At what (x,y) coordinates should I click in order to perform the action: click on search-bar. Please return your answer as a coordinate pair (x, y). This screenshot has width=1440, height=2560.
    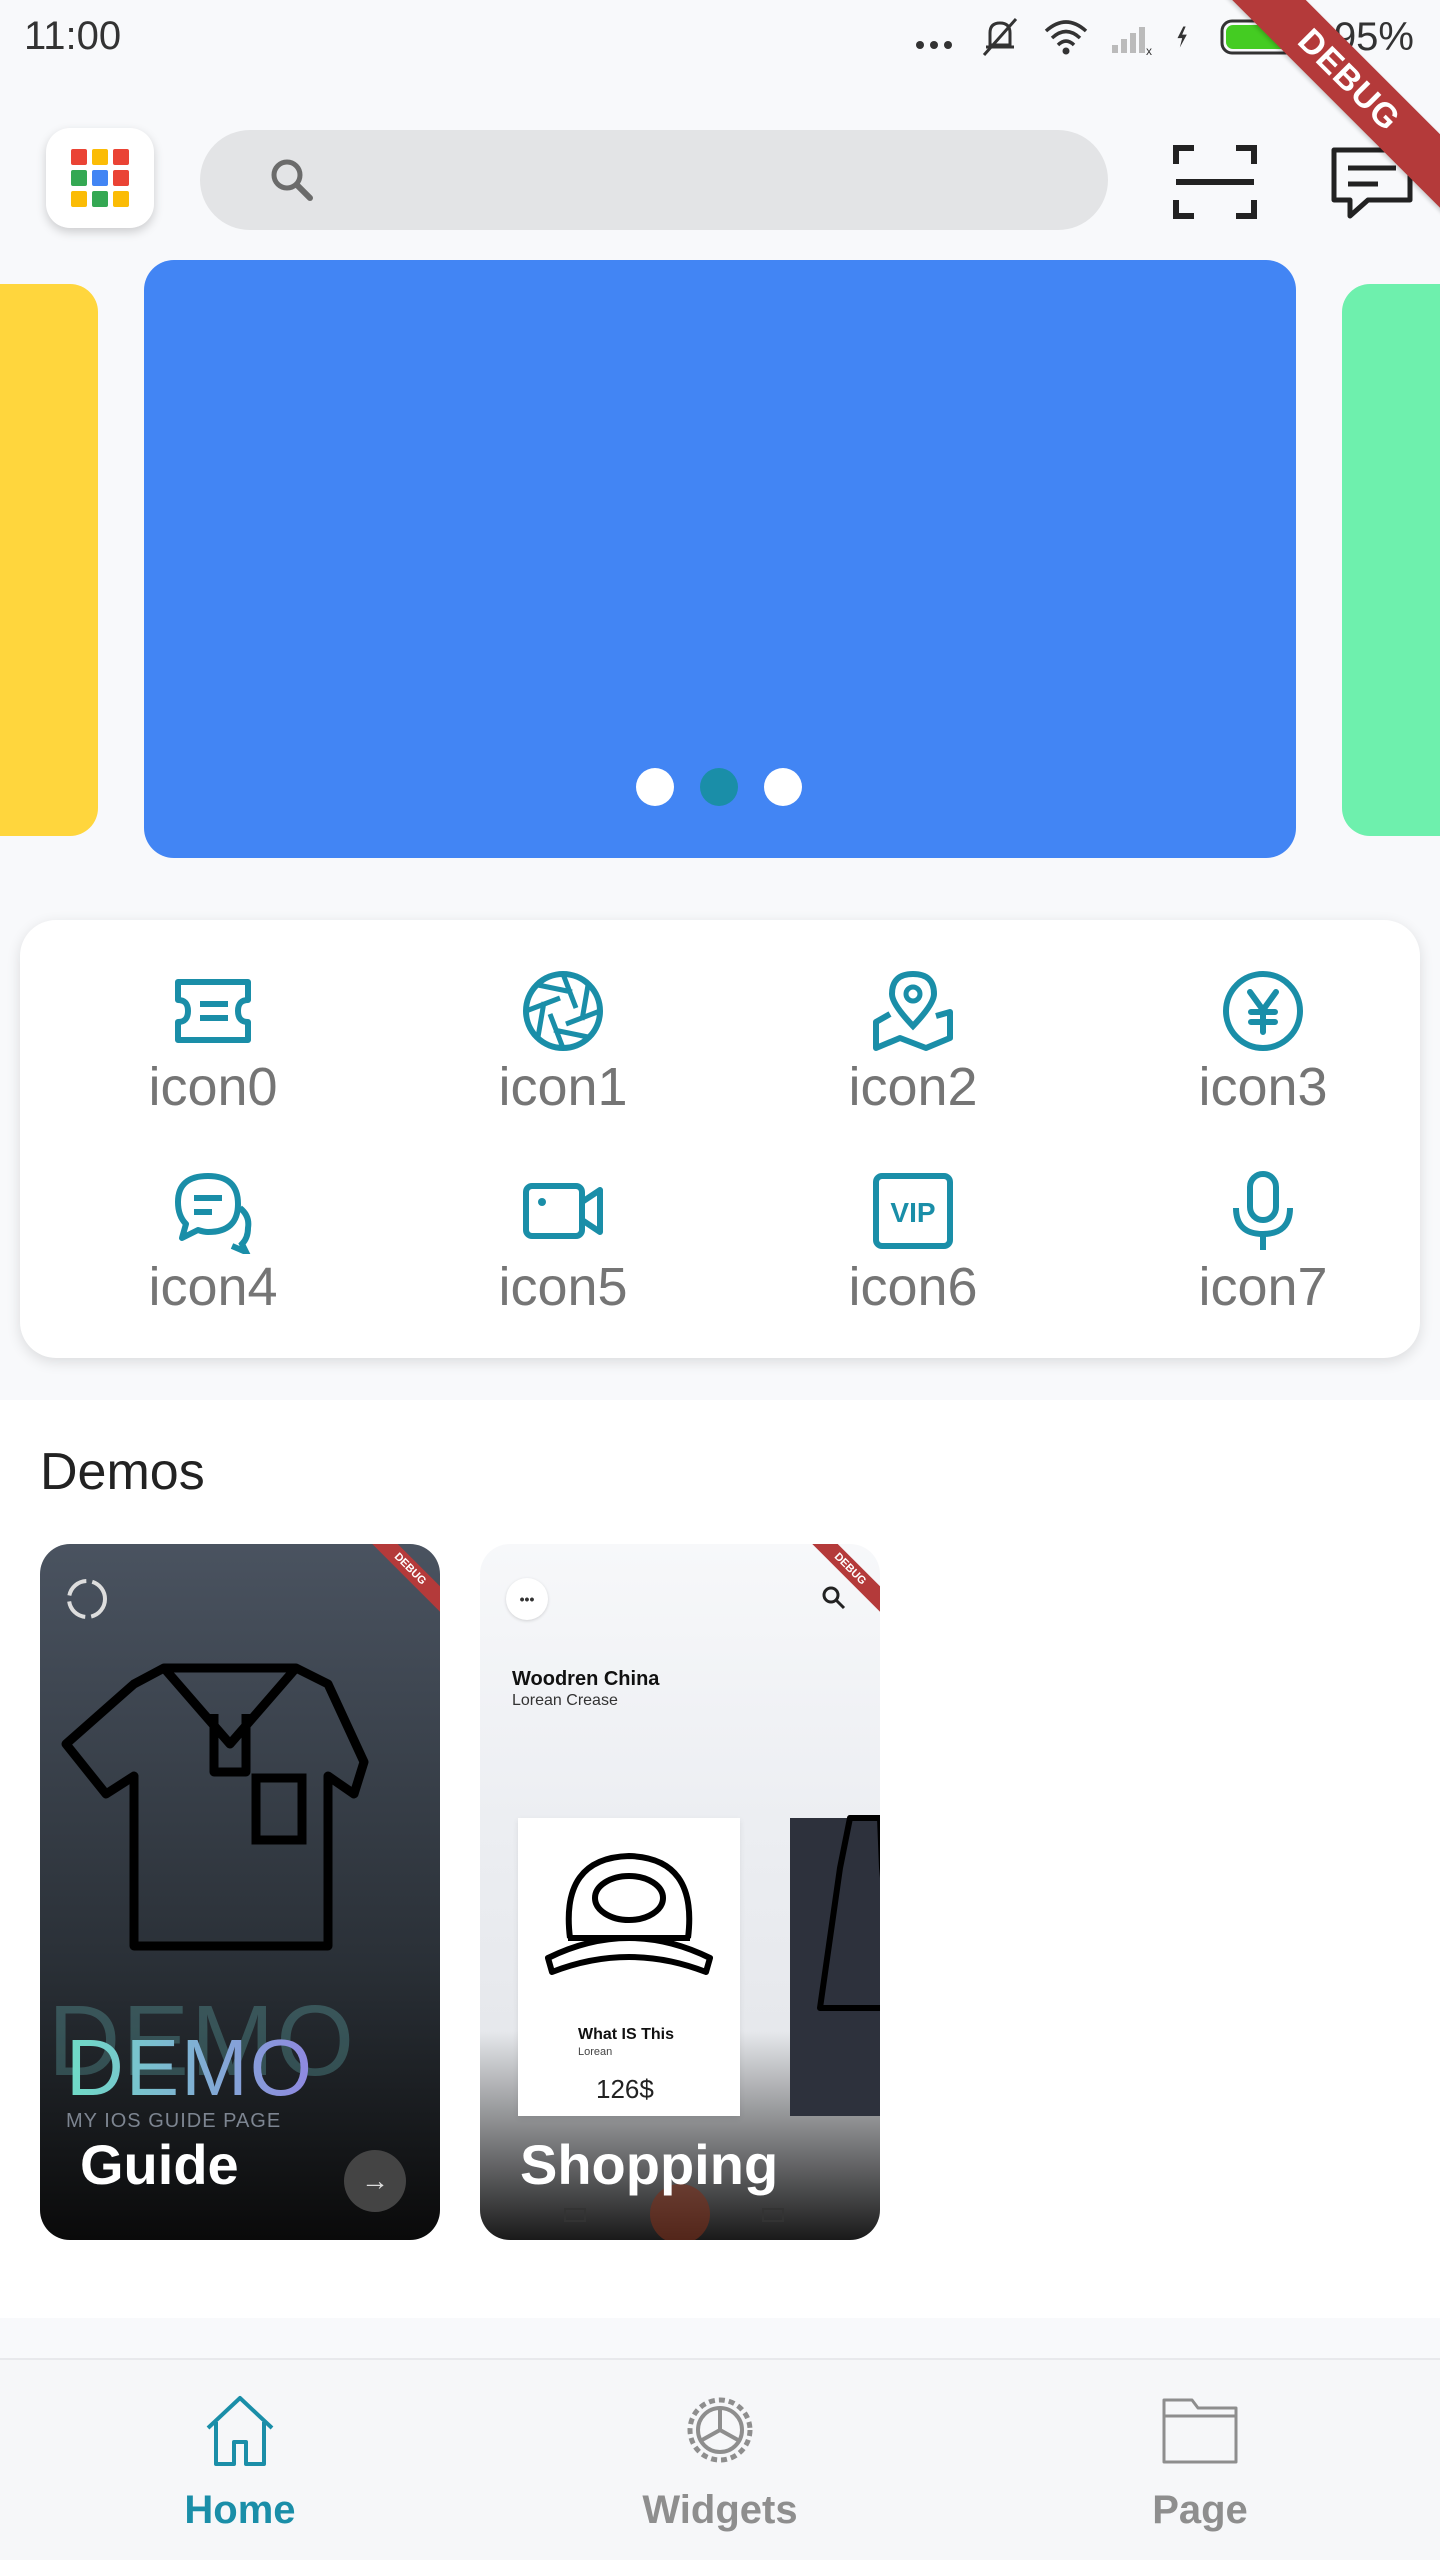
    Looking at the image, I should click on (654, 180).